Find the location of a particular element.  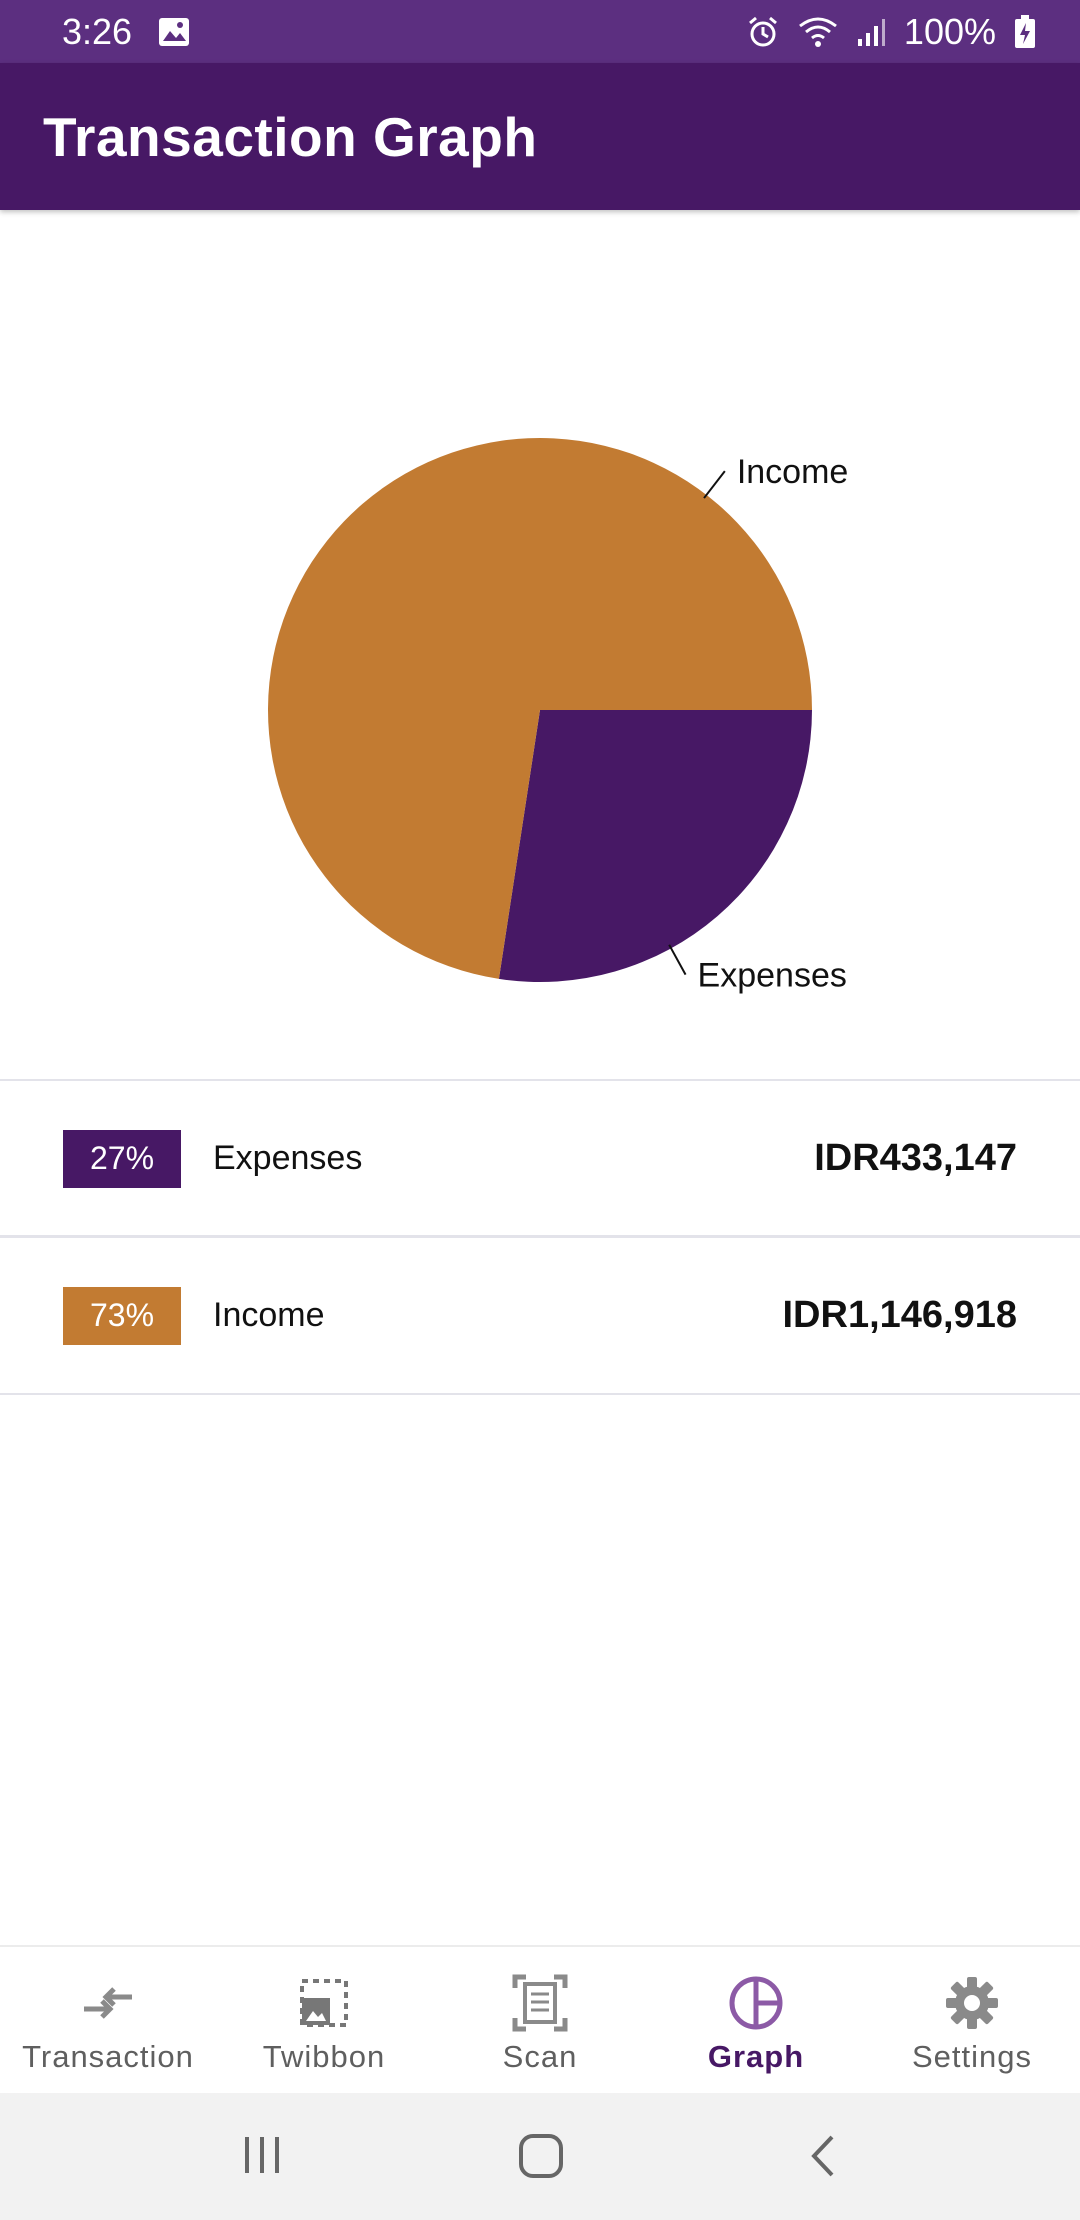

home-icon is located at coordinates (541, 2158).